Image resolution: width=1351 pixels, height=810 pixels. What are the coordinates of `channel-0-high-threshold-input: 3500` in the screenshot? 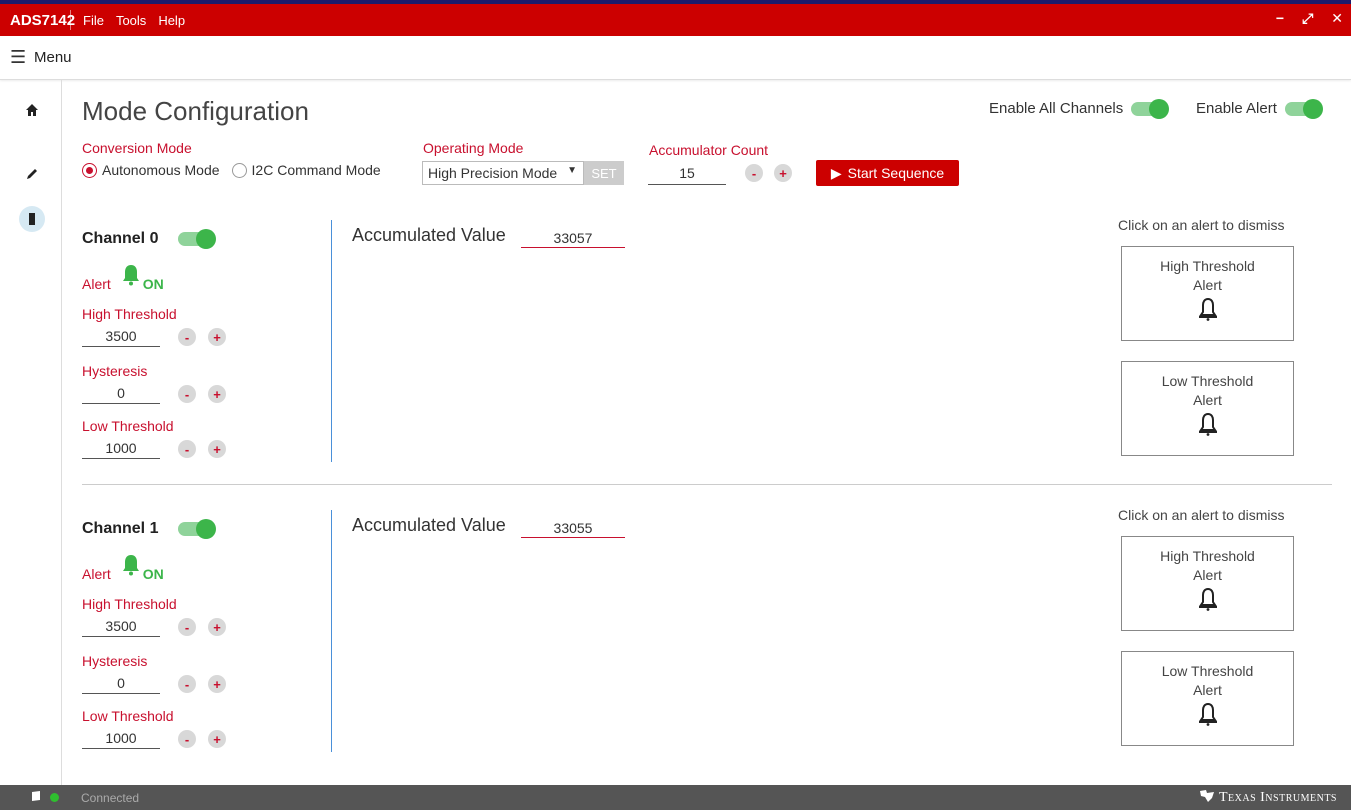 It's located at (121, 336).